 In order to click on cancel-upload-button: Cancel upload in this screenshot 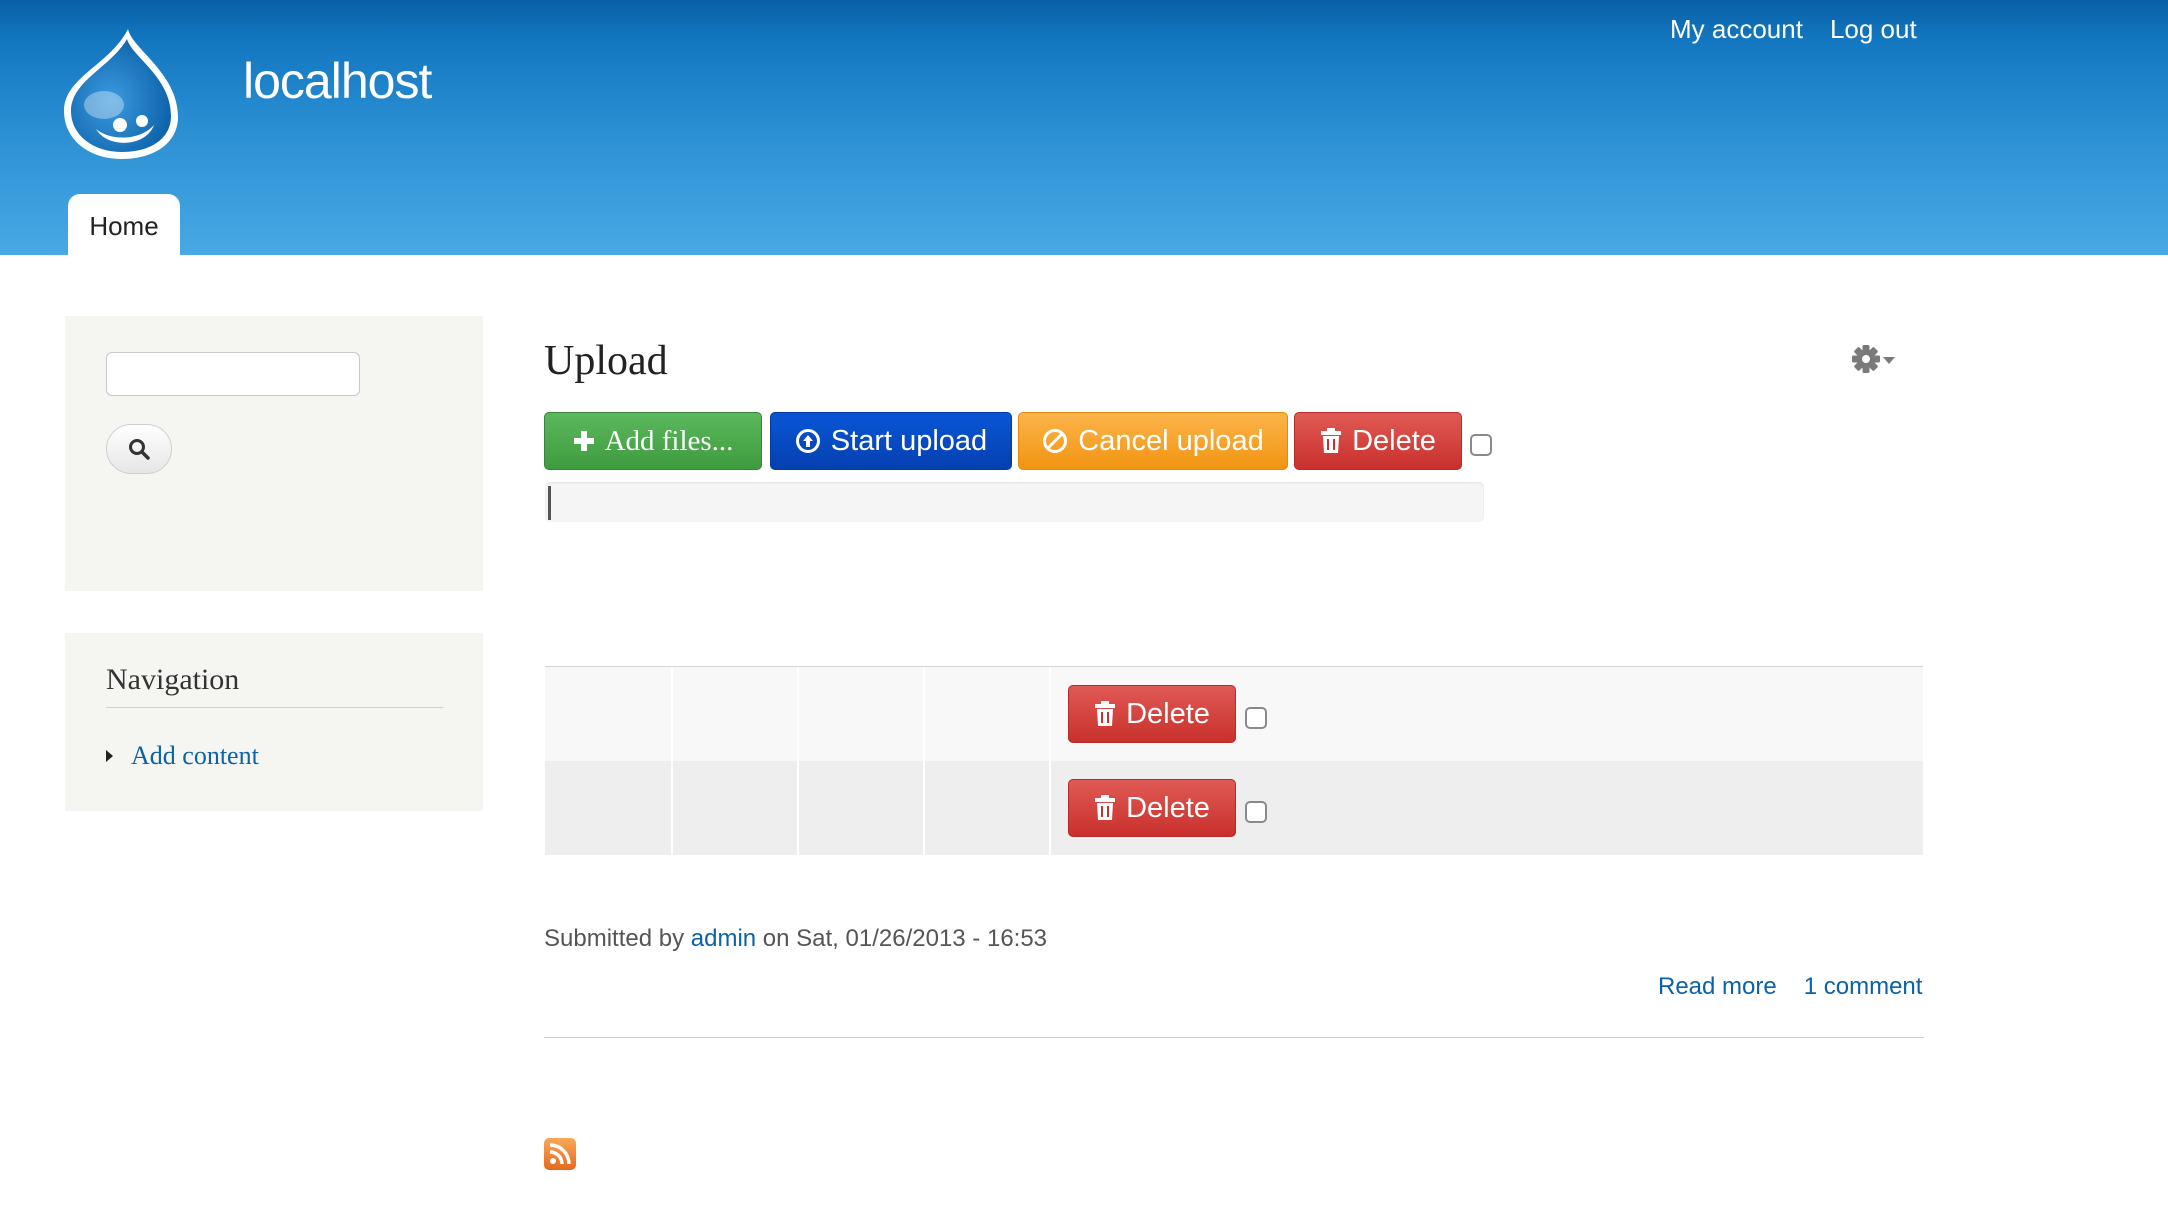, I will do `click(1153, 441)`.